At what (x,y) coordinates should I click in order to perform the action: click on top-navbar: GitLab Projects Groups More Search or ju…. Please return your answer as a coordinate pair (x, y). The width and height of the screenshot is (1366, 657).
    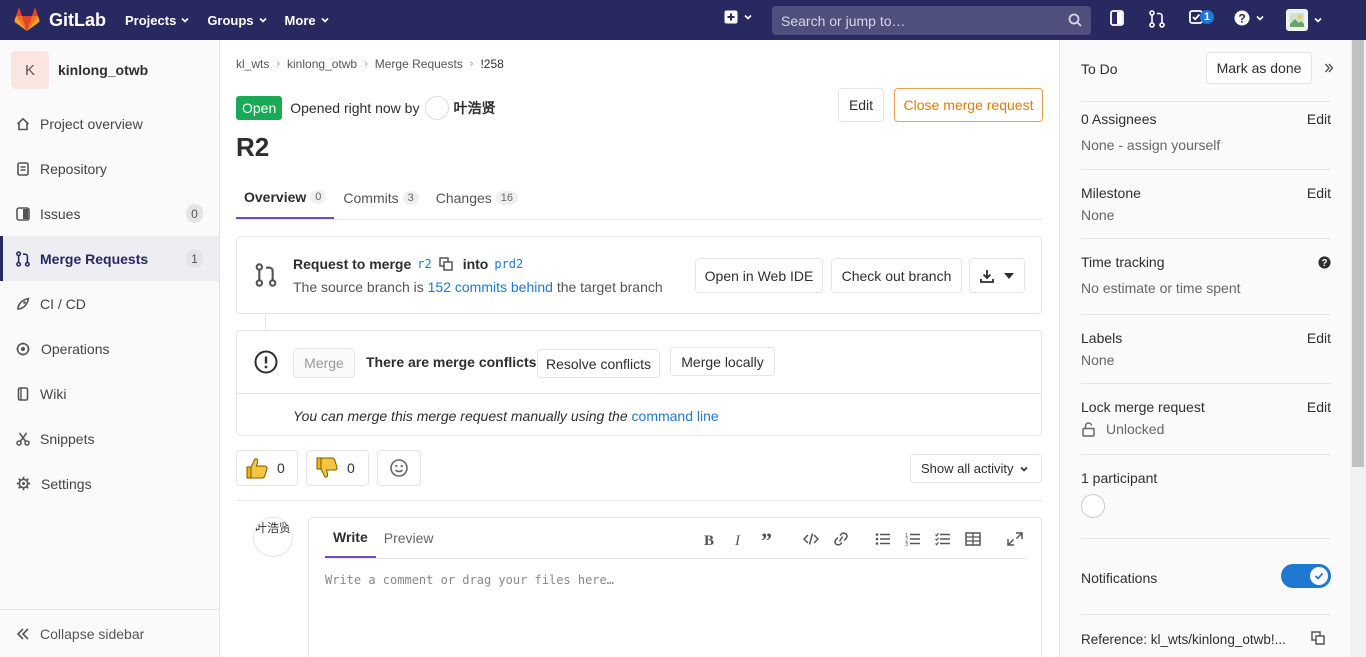
    Looking at the image, I should click on (683, 20).